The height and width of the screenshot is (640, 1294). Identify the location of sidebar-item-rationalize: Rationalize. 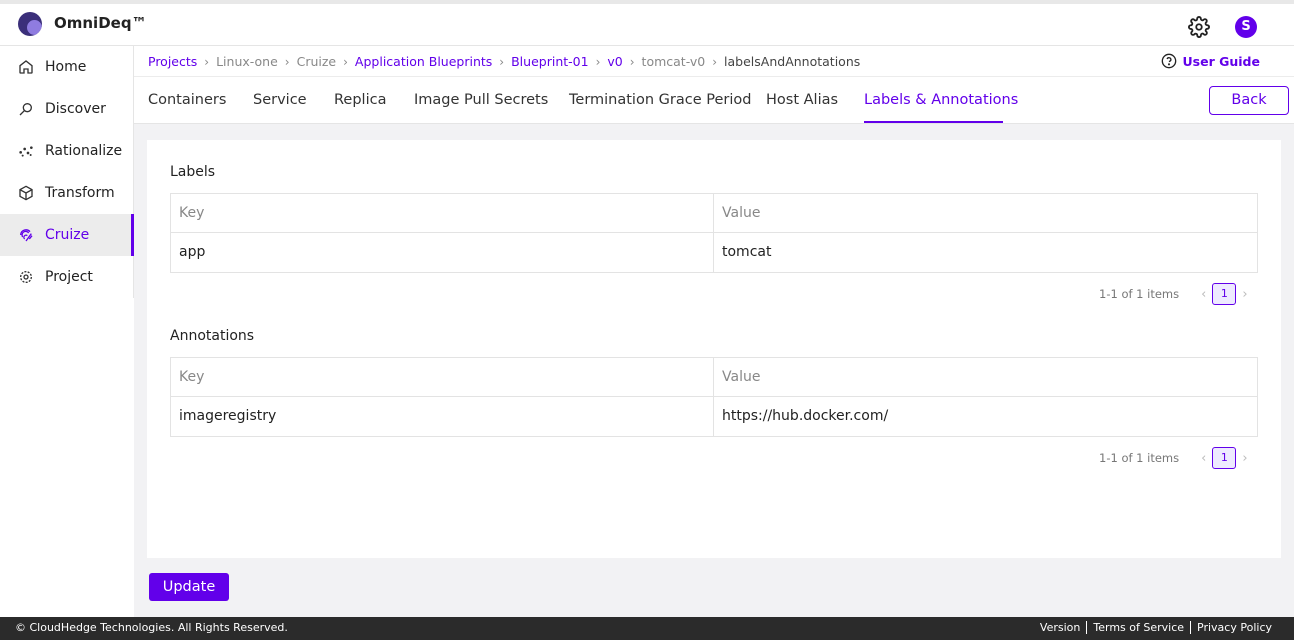
(66, 151).